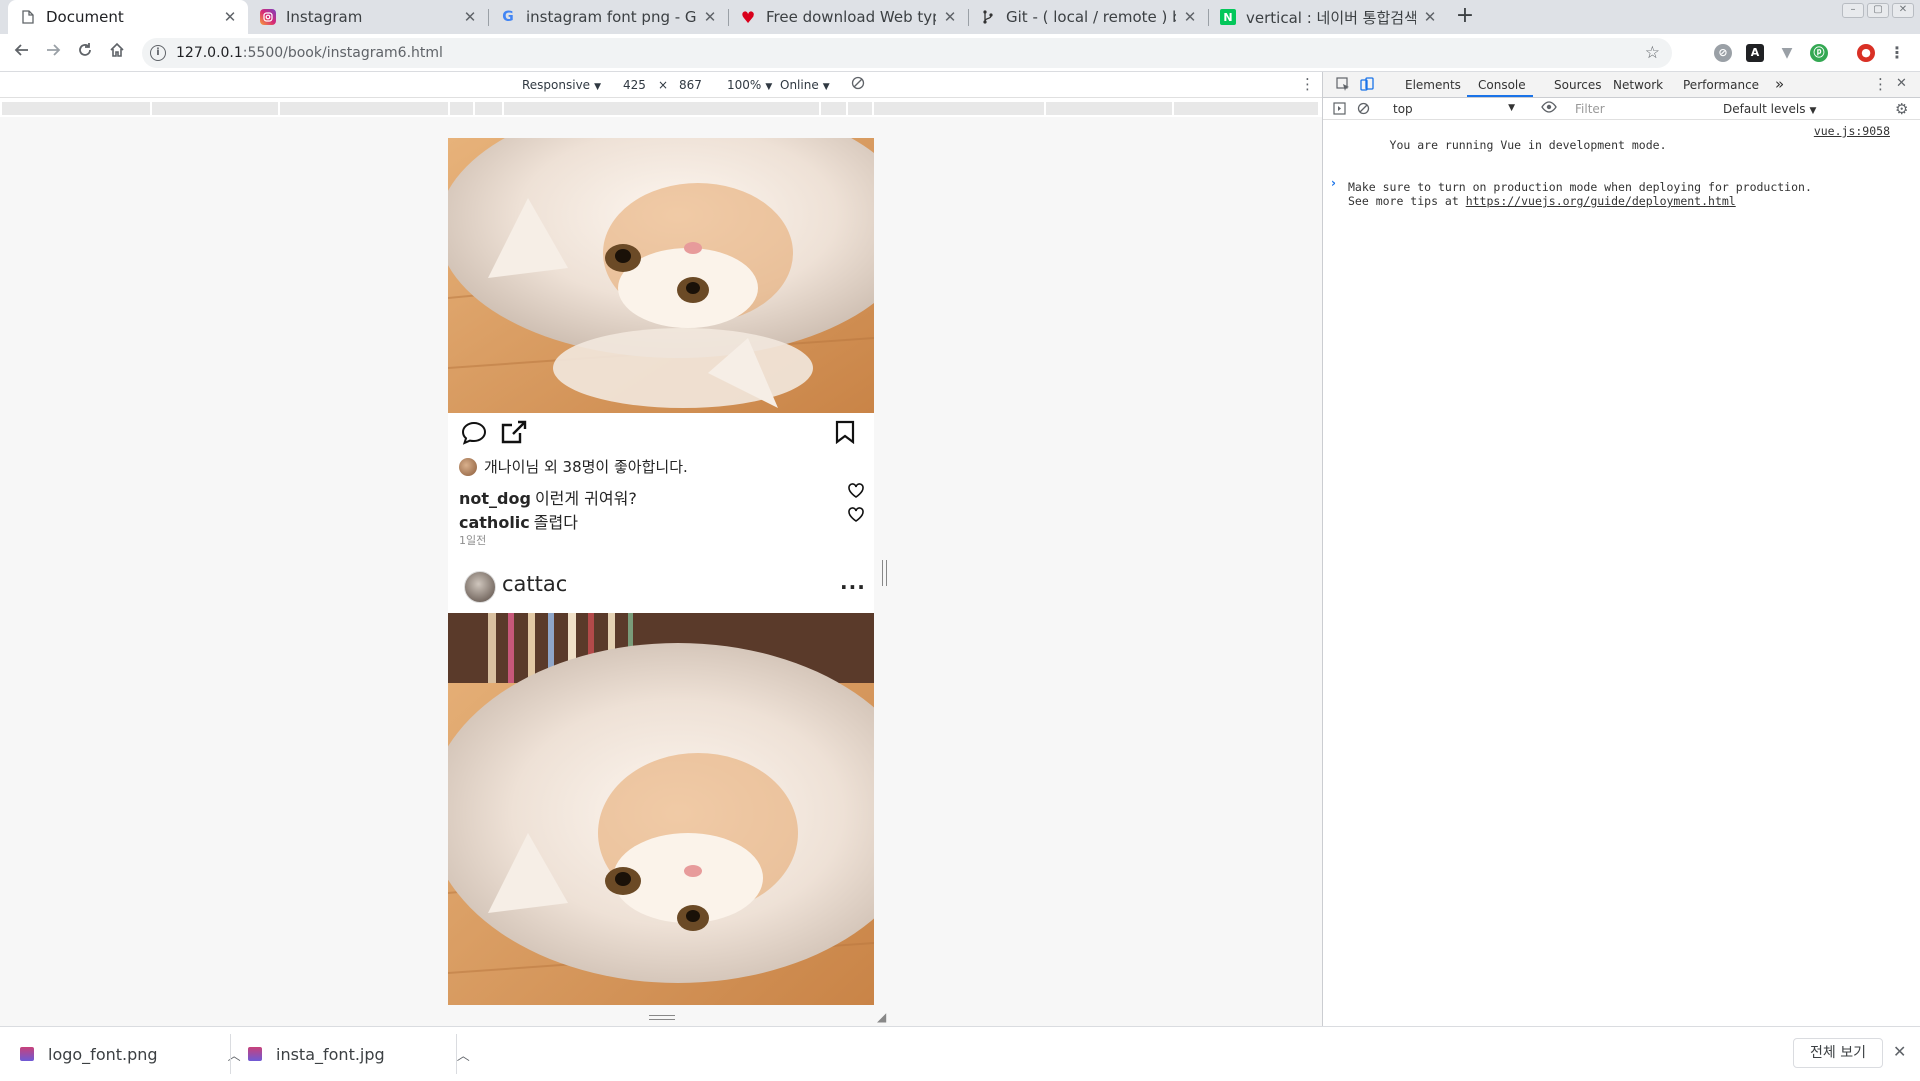 The height and width of the screenshot is (1081, 1920). What do you see at coordinates (1456, 108) in the screenshot?
I see `context-select: top ▼` at bounding box center [1456, 108].